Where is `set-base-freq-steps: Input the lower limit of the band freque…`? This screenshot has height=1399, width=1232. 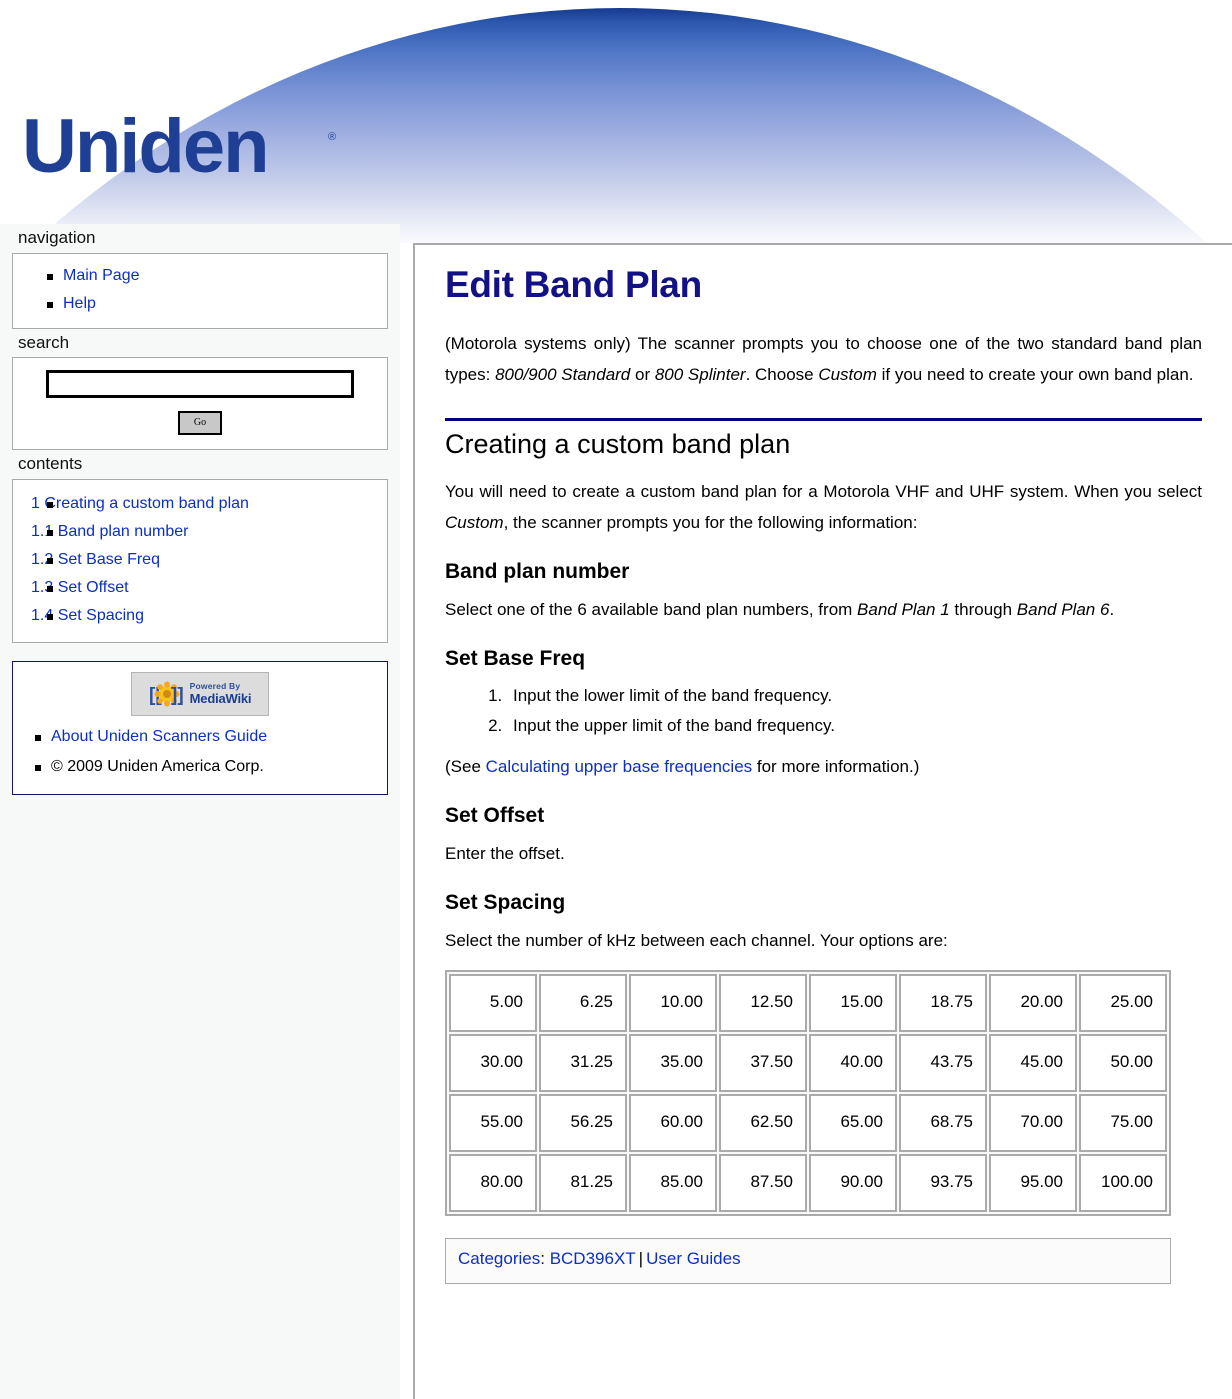
set-base-freq-steps: Input the lower limit of the band freque… is located at coordinates (830, 711).